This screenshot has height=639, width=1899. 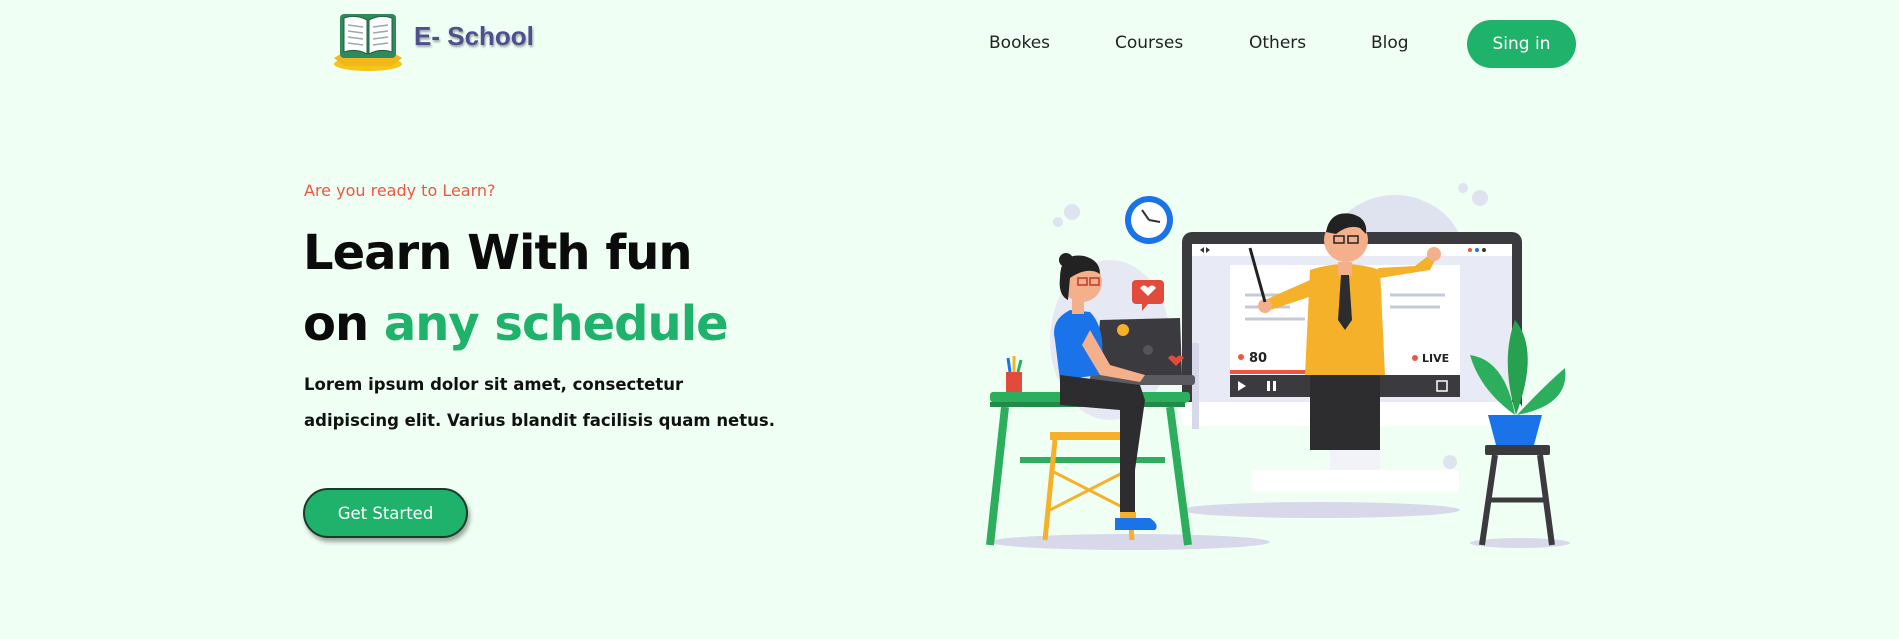 What do you see at coordinates (498, 253) in the screenshot?
I see `hero-title-line1: Learn With fun` at bounding box center [498, 253].